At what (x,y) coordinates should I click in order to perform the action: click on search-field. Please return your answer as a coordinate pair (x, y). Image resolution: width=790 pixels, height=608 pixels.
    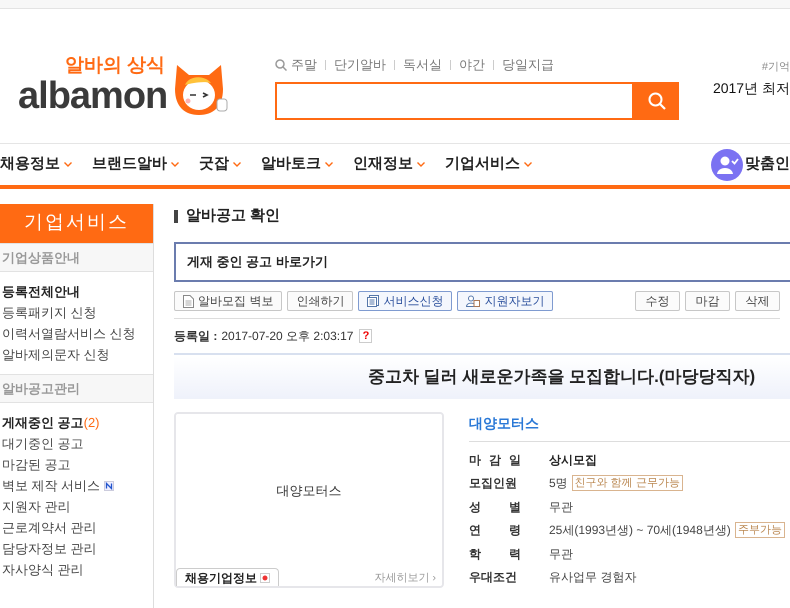
    Looking at the image, I should click on (454, 101).